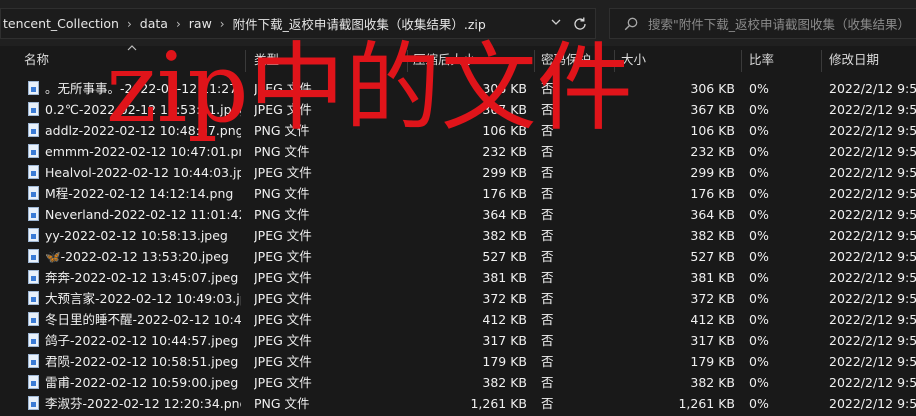 The height and width of the screenshot is (416, 916). What do you see at coordinates (498, 403) in the screenshot?
I see `file-compressed-size: 1,261 KB` at bounding box center [498, 403].